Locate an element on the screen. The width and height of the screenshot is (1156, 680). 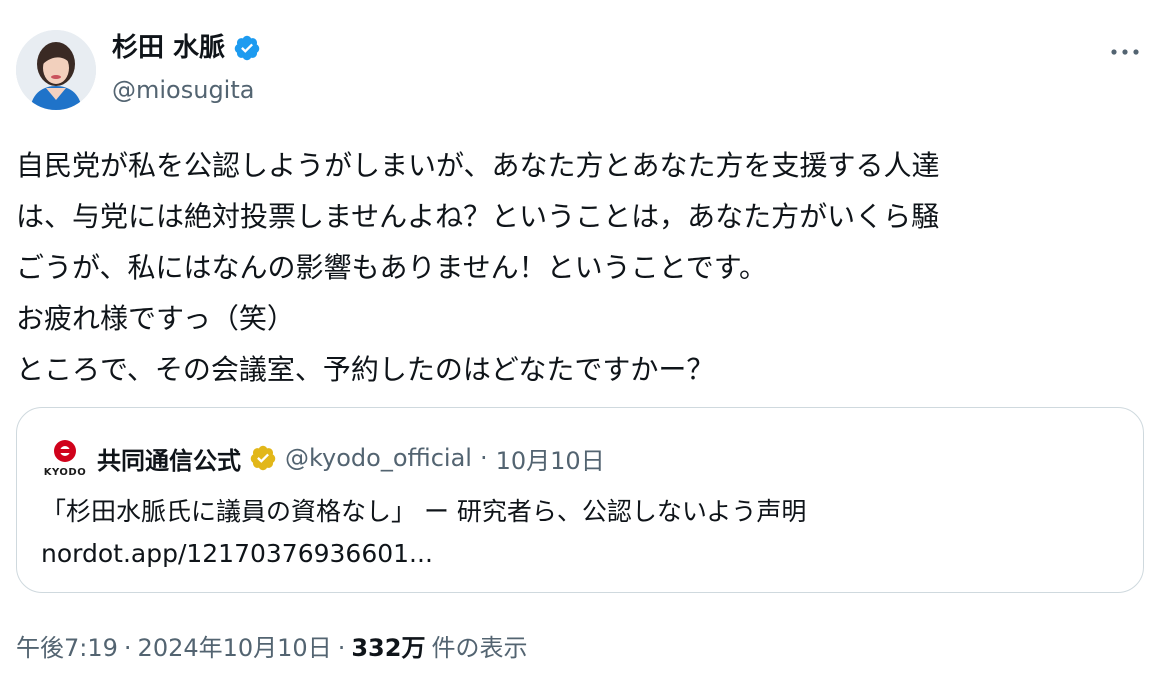
tweet-date: 2024年10月10日 is located at coordinates (235, 645).